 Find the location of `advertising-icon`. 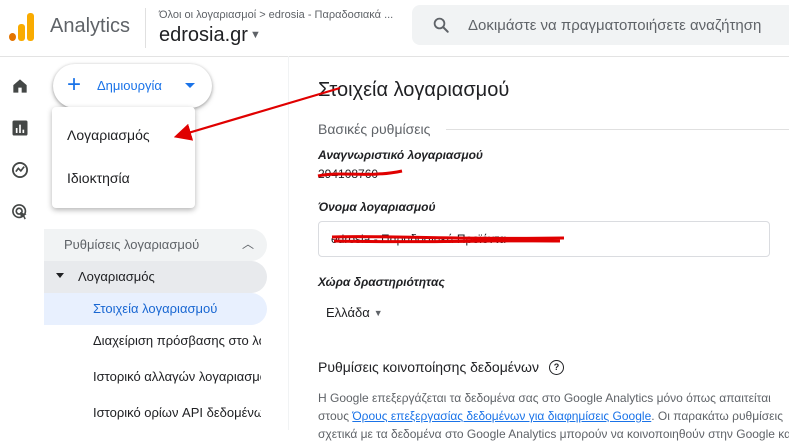

advertising-icon is located at coordinates (20, 212).